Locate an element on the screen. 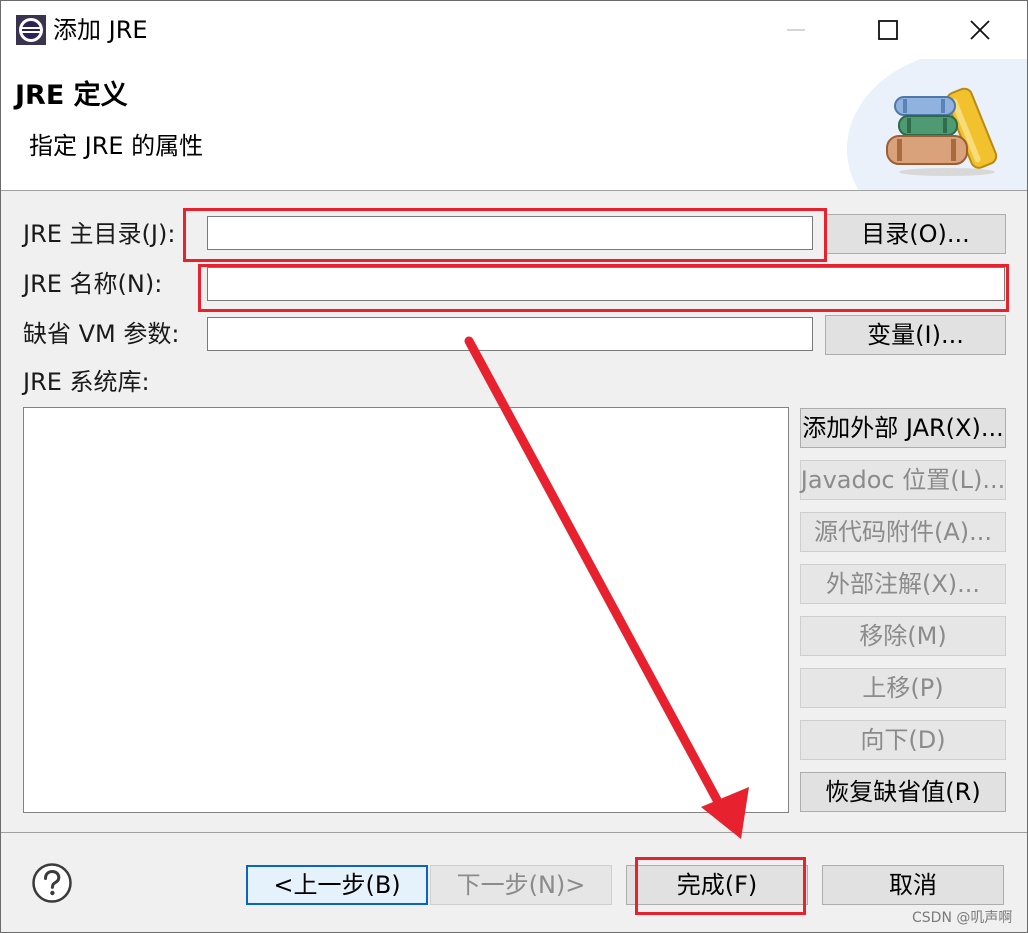 This screenshot has height=933, width=1028. watermark: CSDN @叽声啊 is located at coordinates (962, 918).